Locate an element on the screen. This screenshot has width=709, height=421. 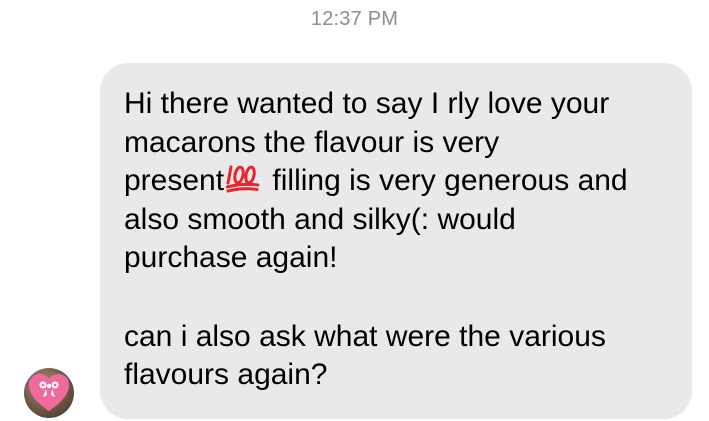
pink-heart-bow-icon is located at coordinates (49, 392).